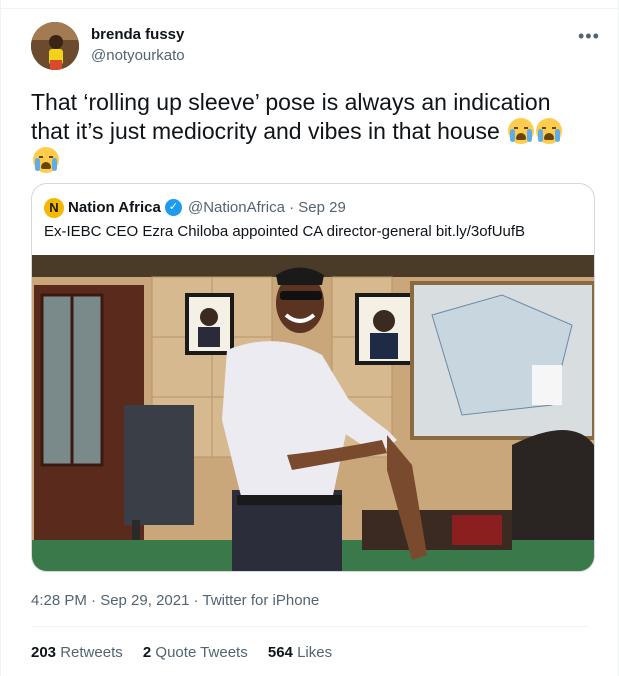 The width and height of the screenshot is (619, 676). What do you see at coordinates (55, 46) in the screenshot?
I see `avatar` at bounding box center [55, 46].